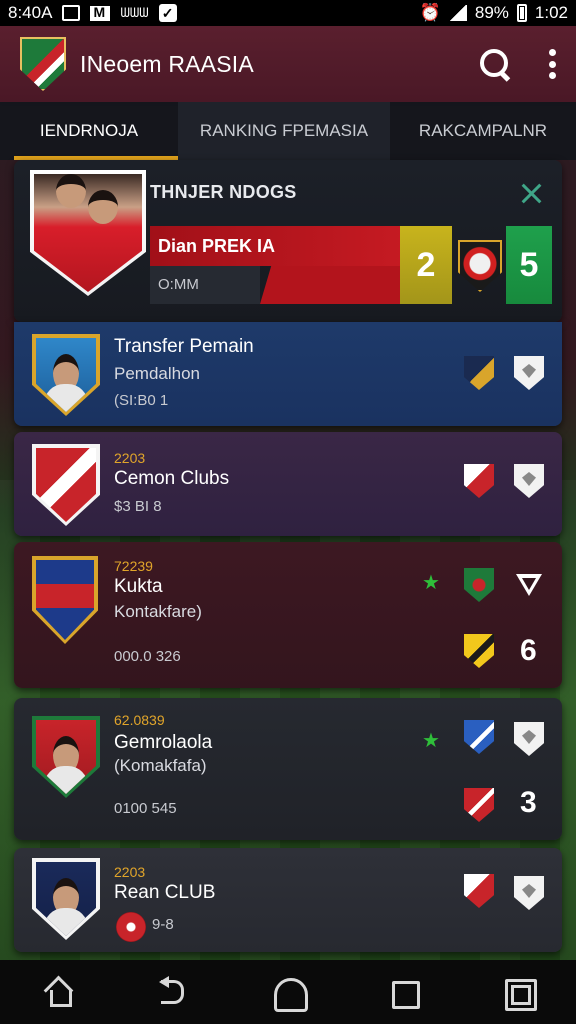 The height and width of the screenshot is (1024, 576). What do you see at coordinates (163, 742) in the screenshot?
I see `list-item-name: Gemrolaola` at bounding box center [163, 742].